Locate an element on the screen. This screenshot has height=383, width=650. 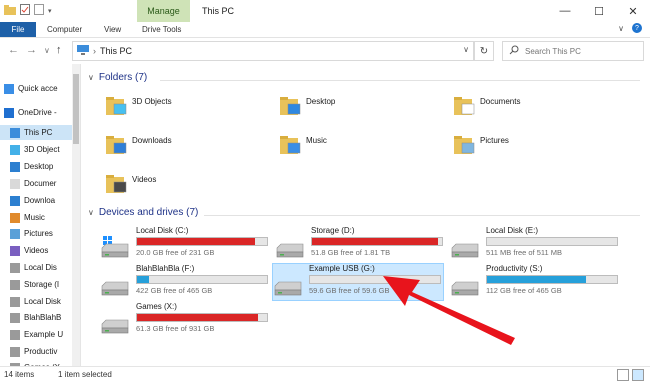
close-icon: ✕ is located at coordinates (633, 11).